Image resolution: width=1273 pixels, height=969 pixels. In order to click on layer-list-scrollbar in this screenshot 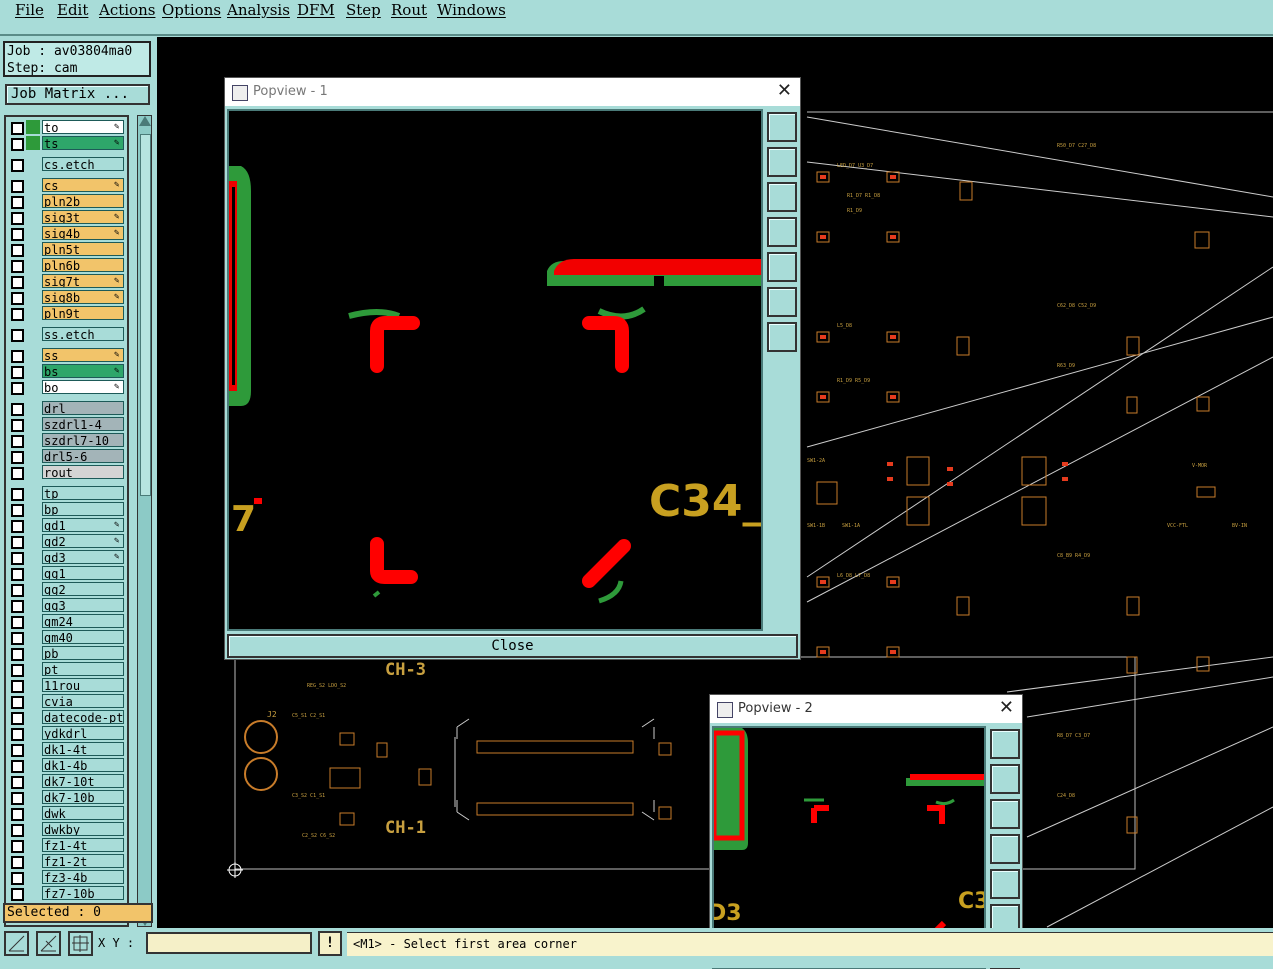, I will do `click(144, 521)`.